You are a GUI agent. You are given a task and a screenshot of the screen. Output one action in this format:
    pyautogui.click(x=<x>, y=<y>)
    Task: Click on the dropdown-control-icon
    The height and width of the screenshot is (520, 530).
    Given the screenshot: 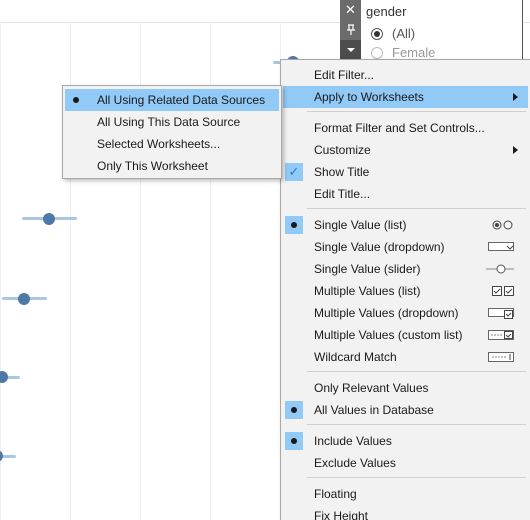 What is the action you would take?
    pyautogui.click(x=501, y=247)
    